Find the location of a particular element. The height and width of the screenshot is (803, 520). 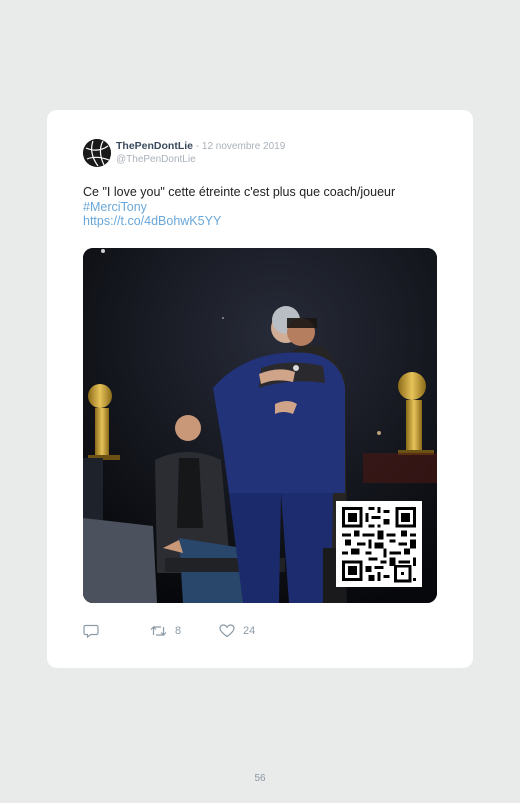

basketball-icon is located at coordinates (97, 153).